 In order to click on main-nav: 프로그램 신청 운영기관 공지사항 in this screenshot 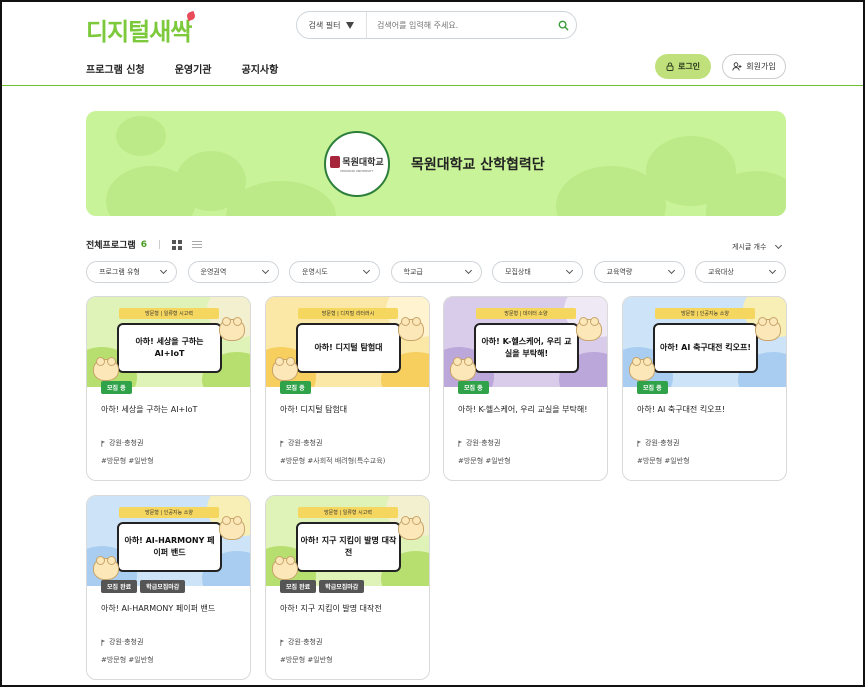, I will do `click(182, 68)`.